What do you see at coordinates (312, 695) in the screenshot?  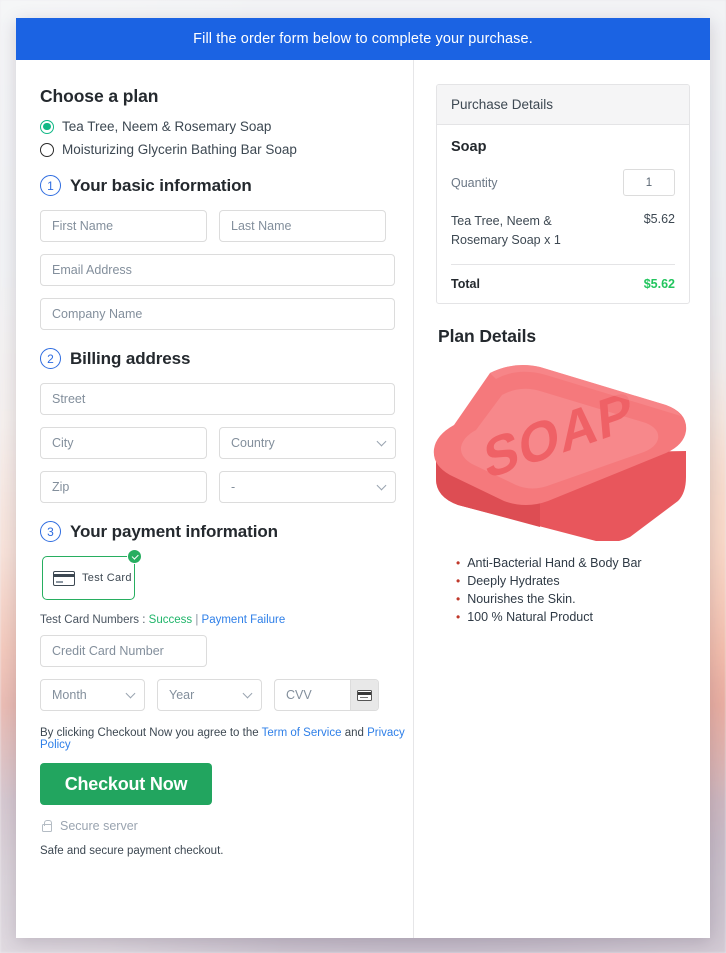 I see `cvv-input` at bounding box center [312, 695].